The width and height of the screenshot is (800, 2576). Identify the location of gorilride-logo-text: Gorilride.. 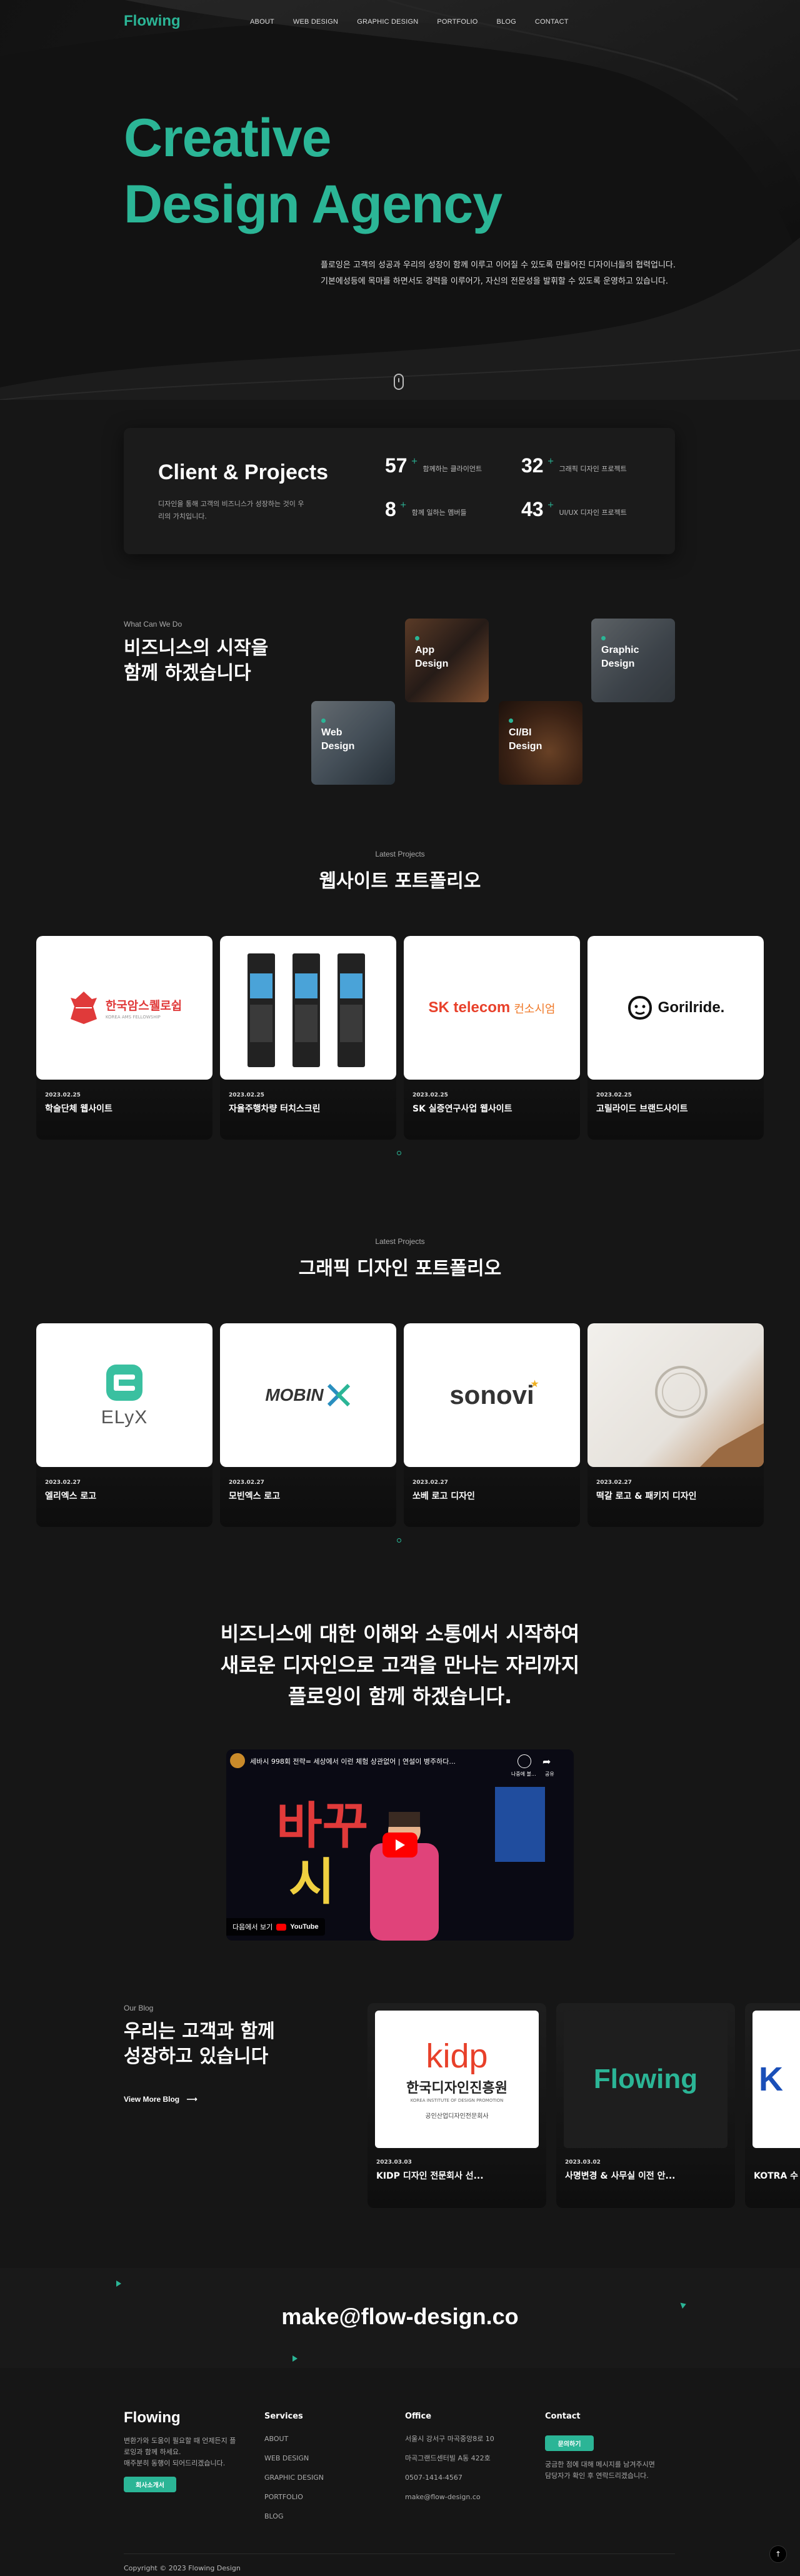
(691, 1008).